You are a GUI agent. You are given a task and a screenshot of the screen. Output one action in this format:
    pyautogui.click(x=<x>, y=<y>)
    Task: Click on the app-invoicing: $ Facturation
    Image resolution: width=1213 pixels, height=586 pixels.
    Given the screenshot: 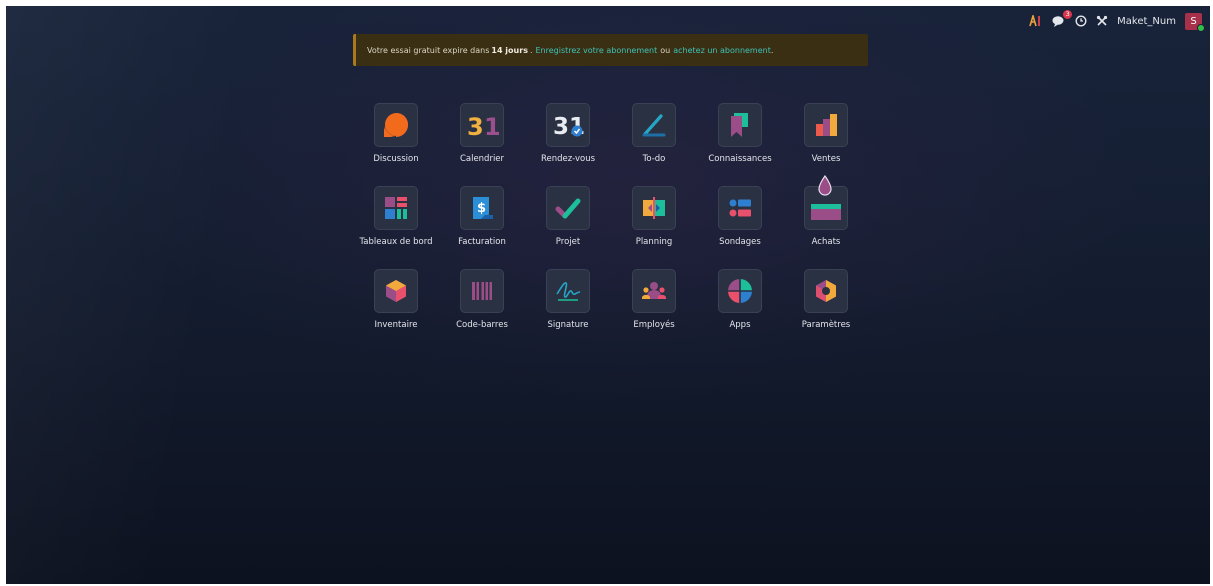 What is the action you would take?
    pyautogui.click(x=482, y=221)
    